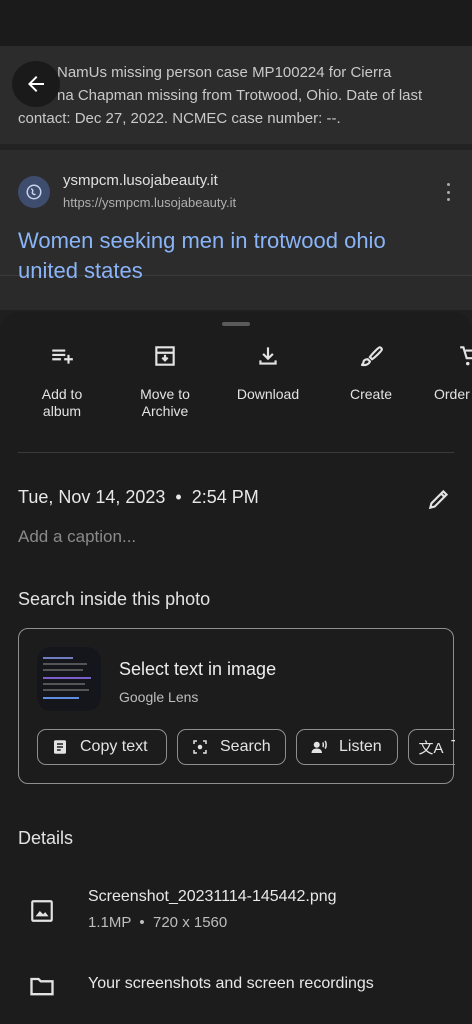 The width and height of the screenshot is (472, 1024). I want to click on lens-chip-row: Copy text Search Listen 文A T, so click(246, 749).